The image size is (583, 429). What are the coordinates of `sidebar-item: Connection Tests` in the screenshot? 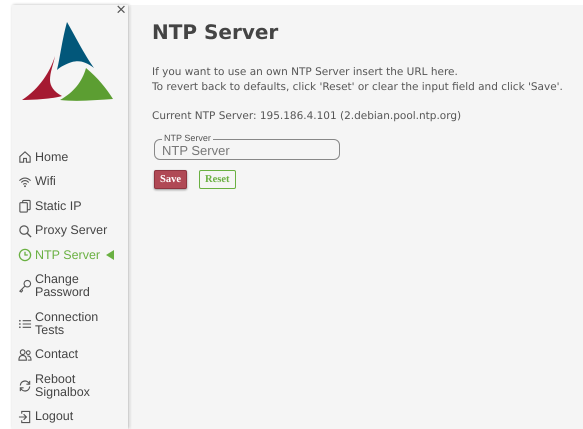 It's located at (75, 323).